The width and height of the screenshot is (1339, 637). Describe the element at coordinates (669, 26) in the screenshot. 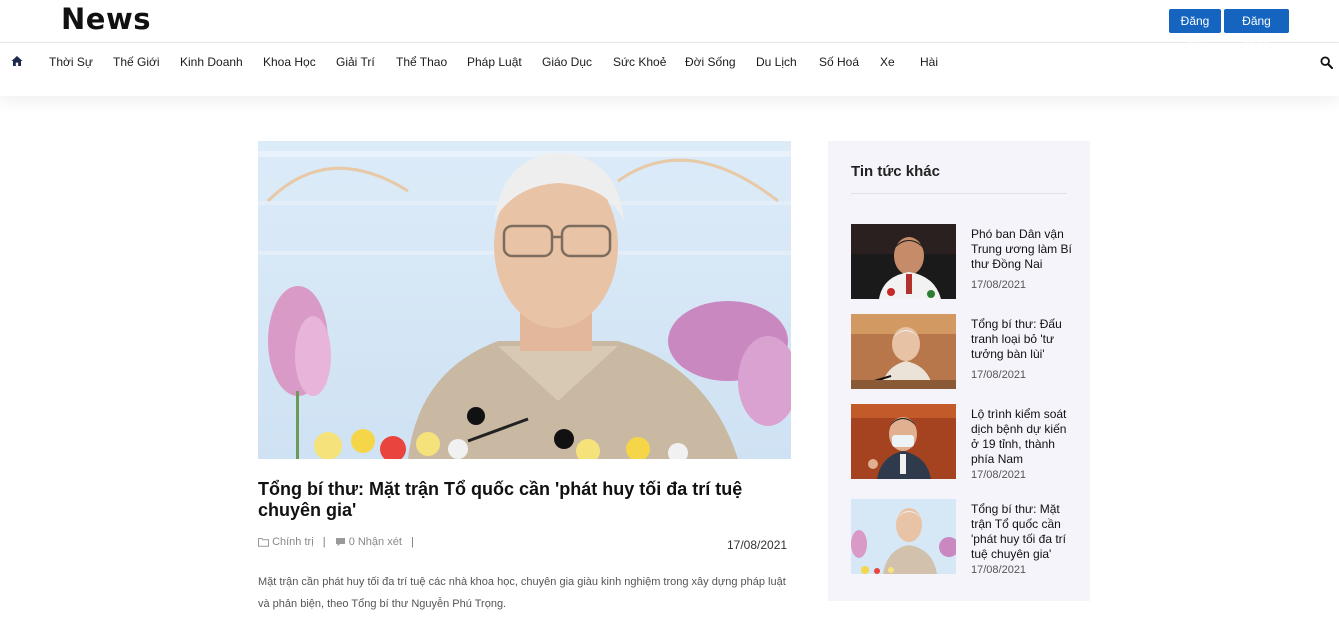

I see `top-bar: News Đăng ký Đăng nhập` at that location.